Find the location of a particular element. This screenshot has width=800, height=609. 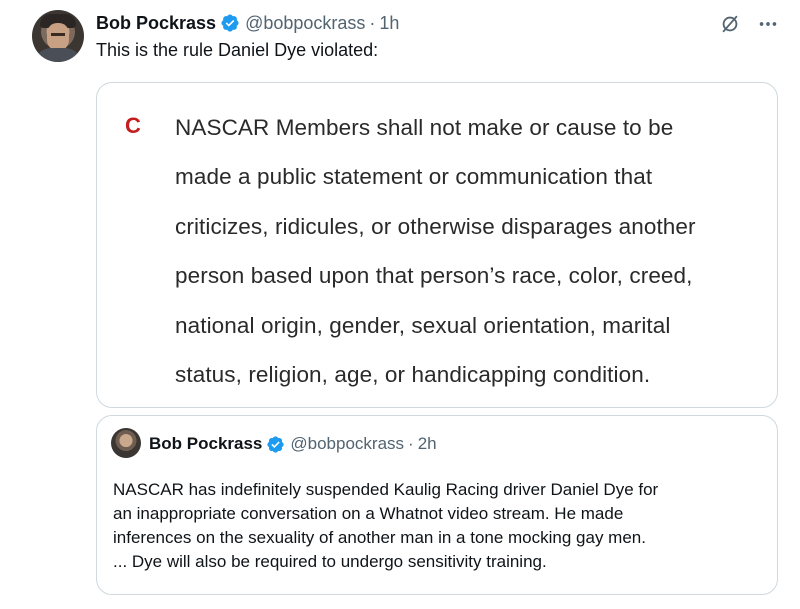

quoted-author-name: Bob Pockrass is located at coordinates (205, 444).